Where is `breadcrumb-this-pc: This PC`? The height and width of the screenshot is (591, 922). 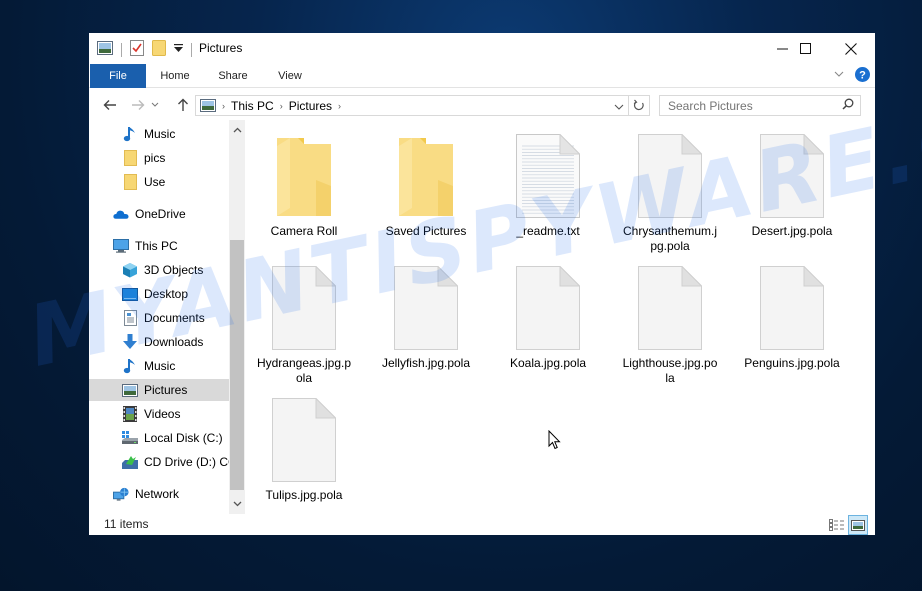 breadcrumb-this-pc: This PC is located at coordinates (252, 106).